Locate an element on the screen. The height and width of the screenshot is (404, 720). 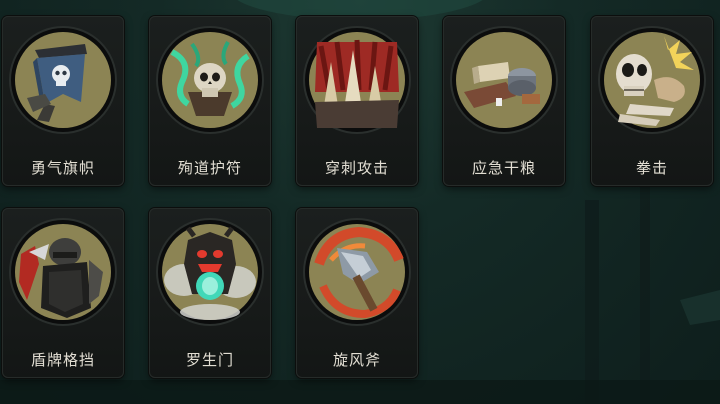
rations-icon is located at coordinates (504, 80).